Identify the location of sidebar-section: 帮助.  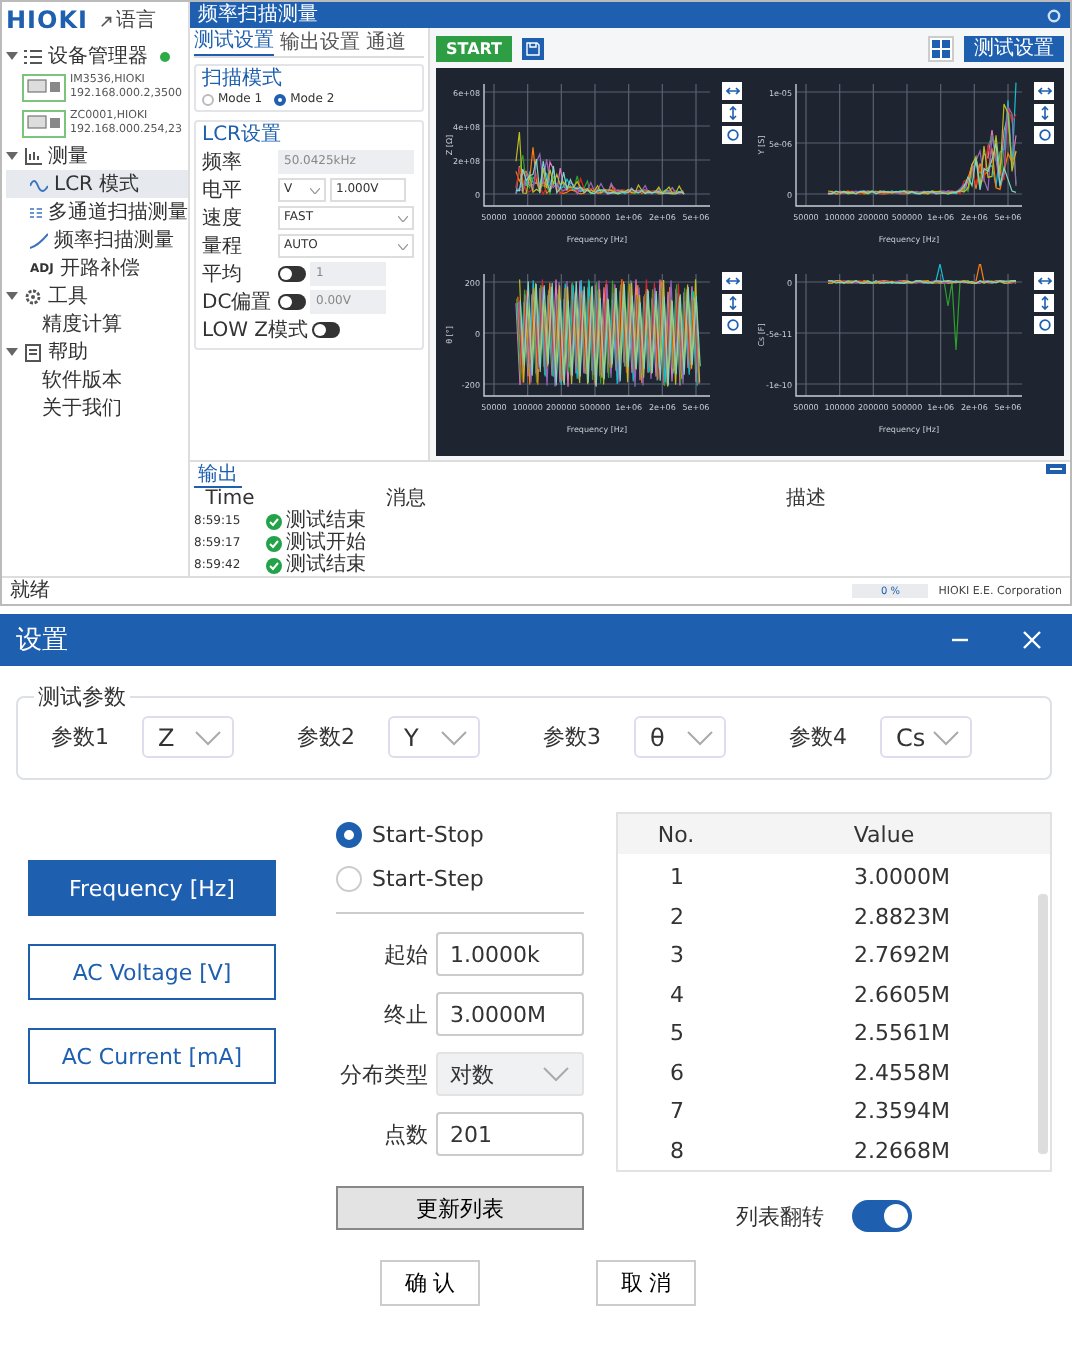
(68, 352).